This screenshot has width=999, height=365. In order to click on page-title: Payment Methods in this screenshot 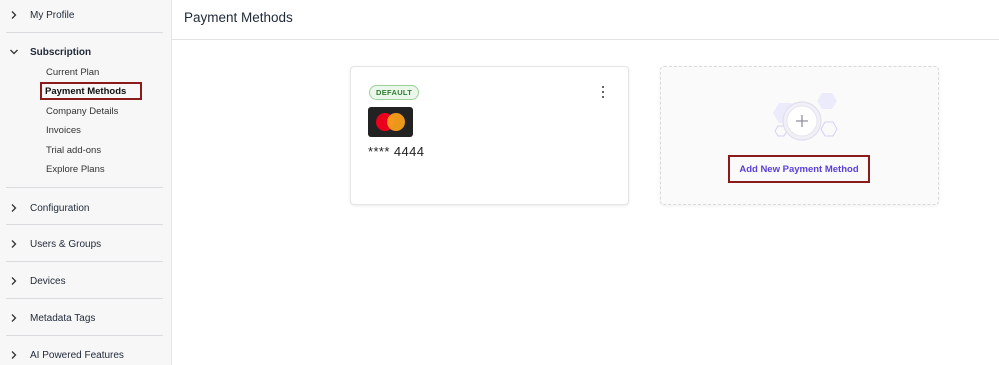, I will do `click(238, 17)`.